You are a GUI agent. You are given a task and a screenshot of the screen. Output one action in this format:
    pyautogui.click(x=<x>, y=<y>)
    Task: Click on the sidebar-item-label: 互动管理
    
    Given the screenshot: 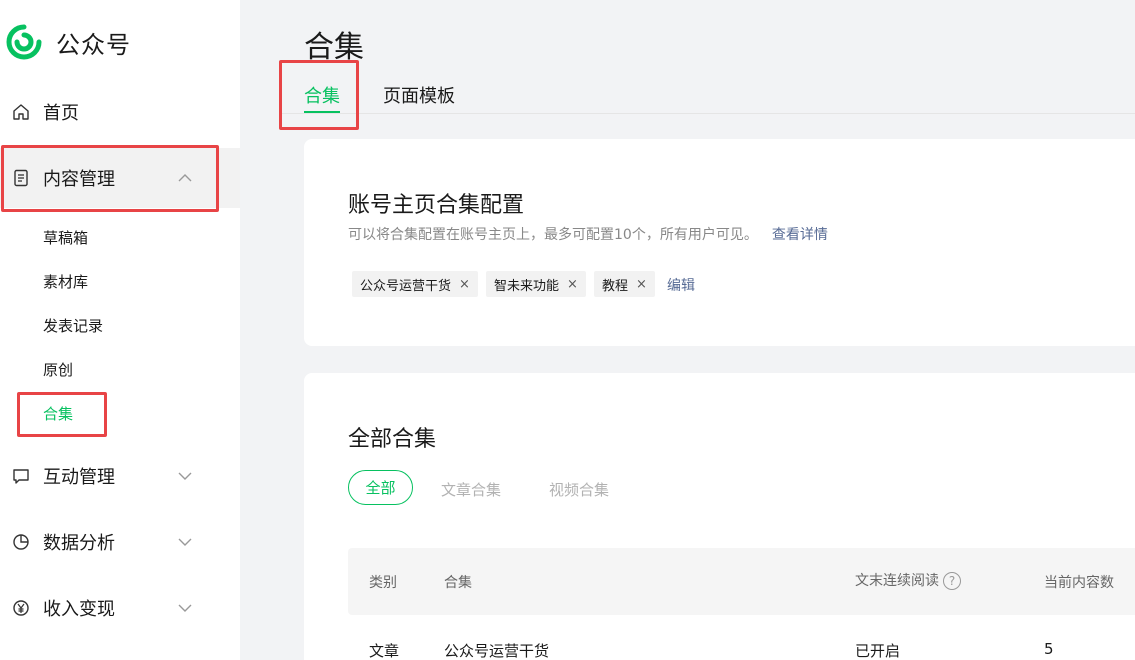 What is the action you would take?
    pyautogui.click(x=79, y=477)
    